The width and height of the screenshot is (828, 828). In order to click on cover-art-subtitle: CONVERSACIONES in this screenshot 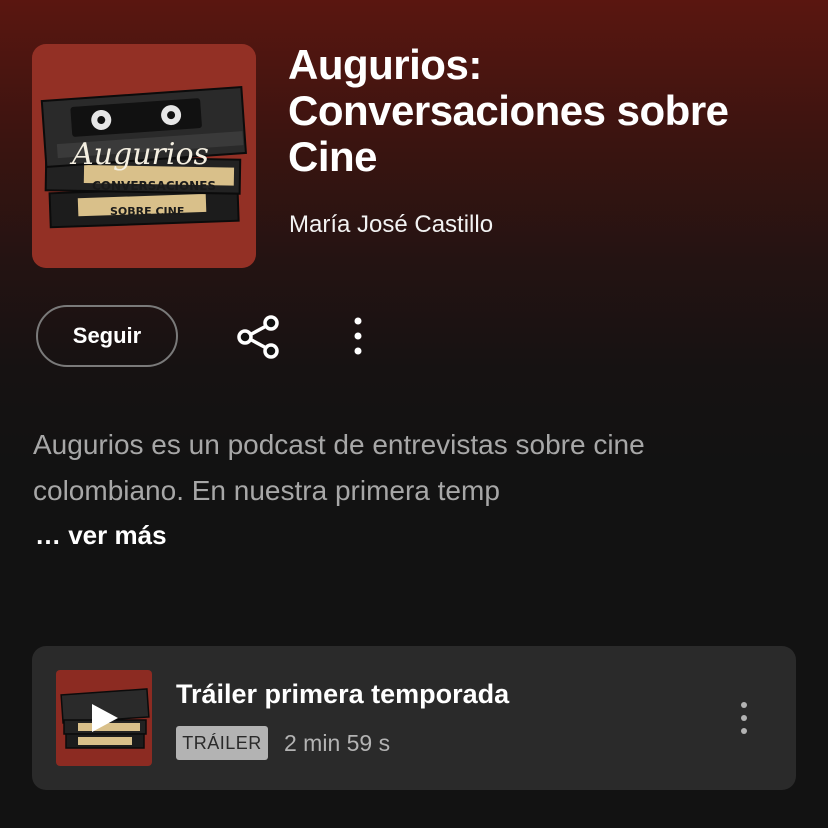, I will do `click(154, 186)`.